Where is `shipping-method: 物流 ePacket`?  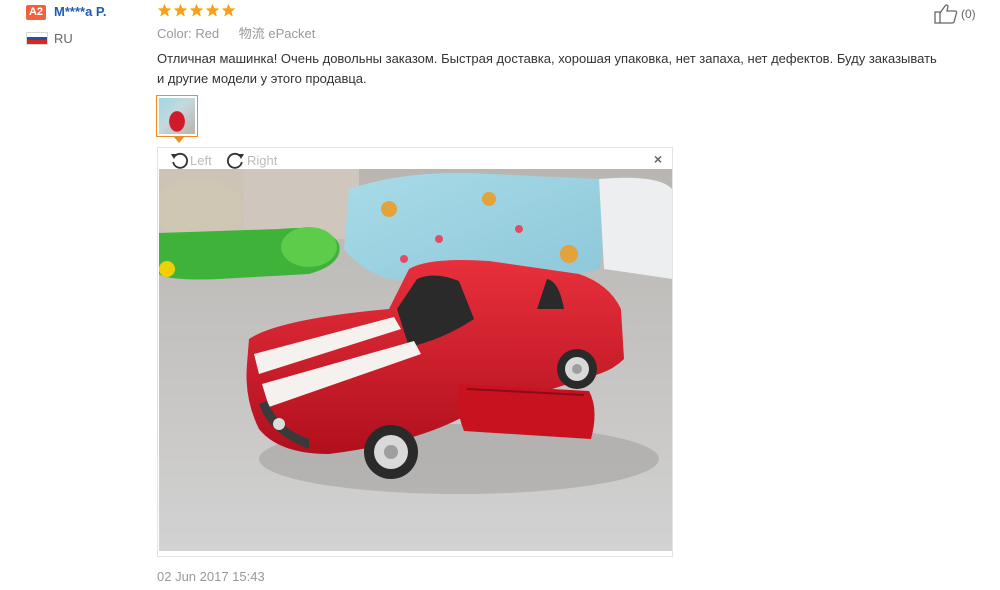 shipping-method: 物流 ePacket is located at coordinates (277, 33).